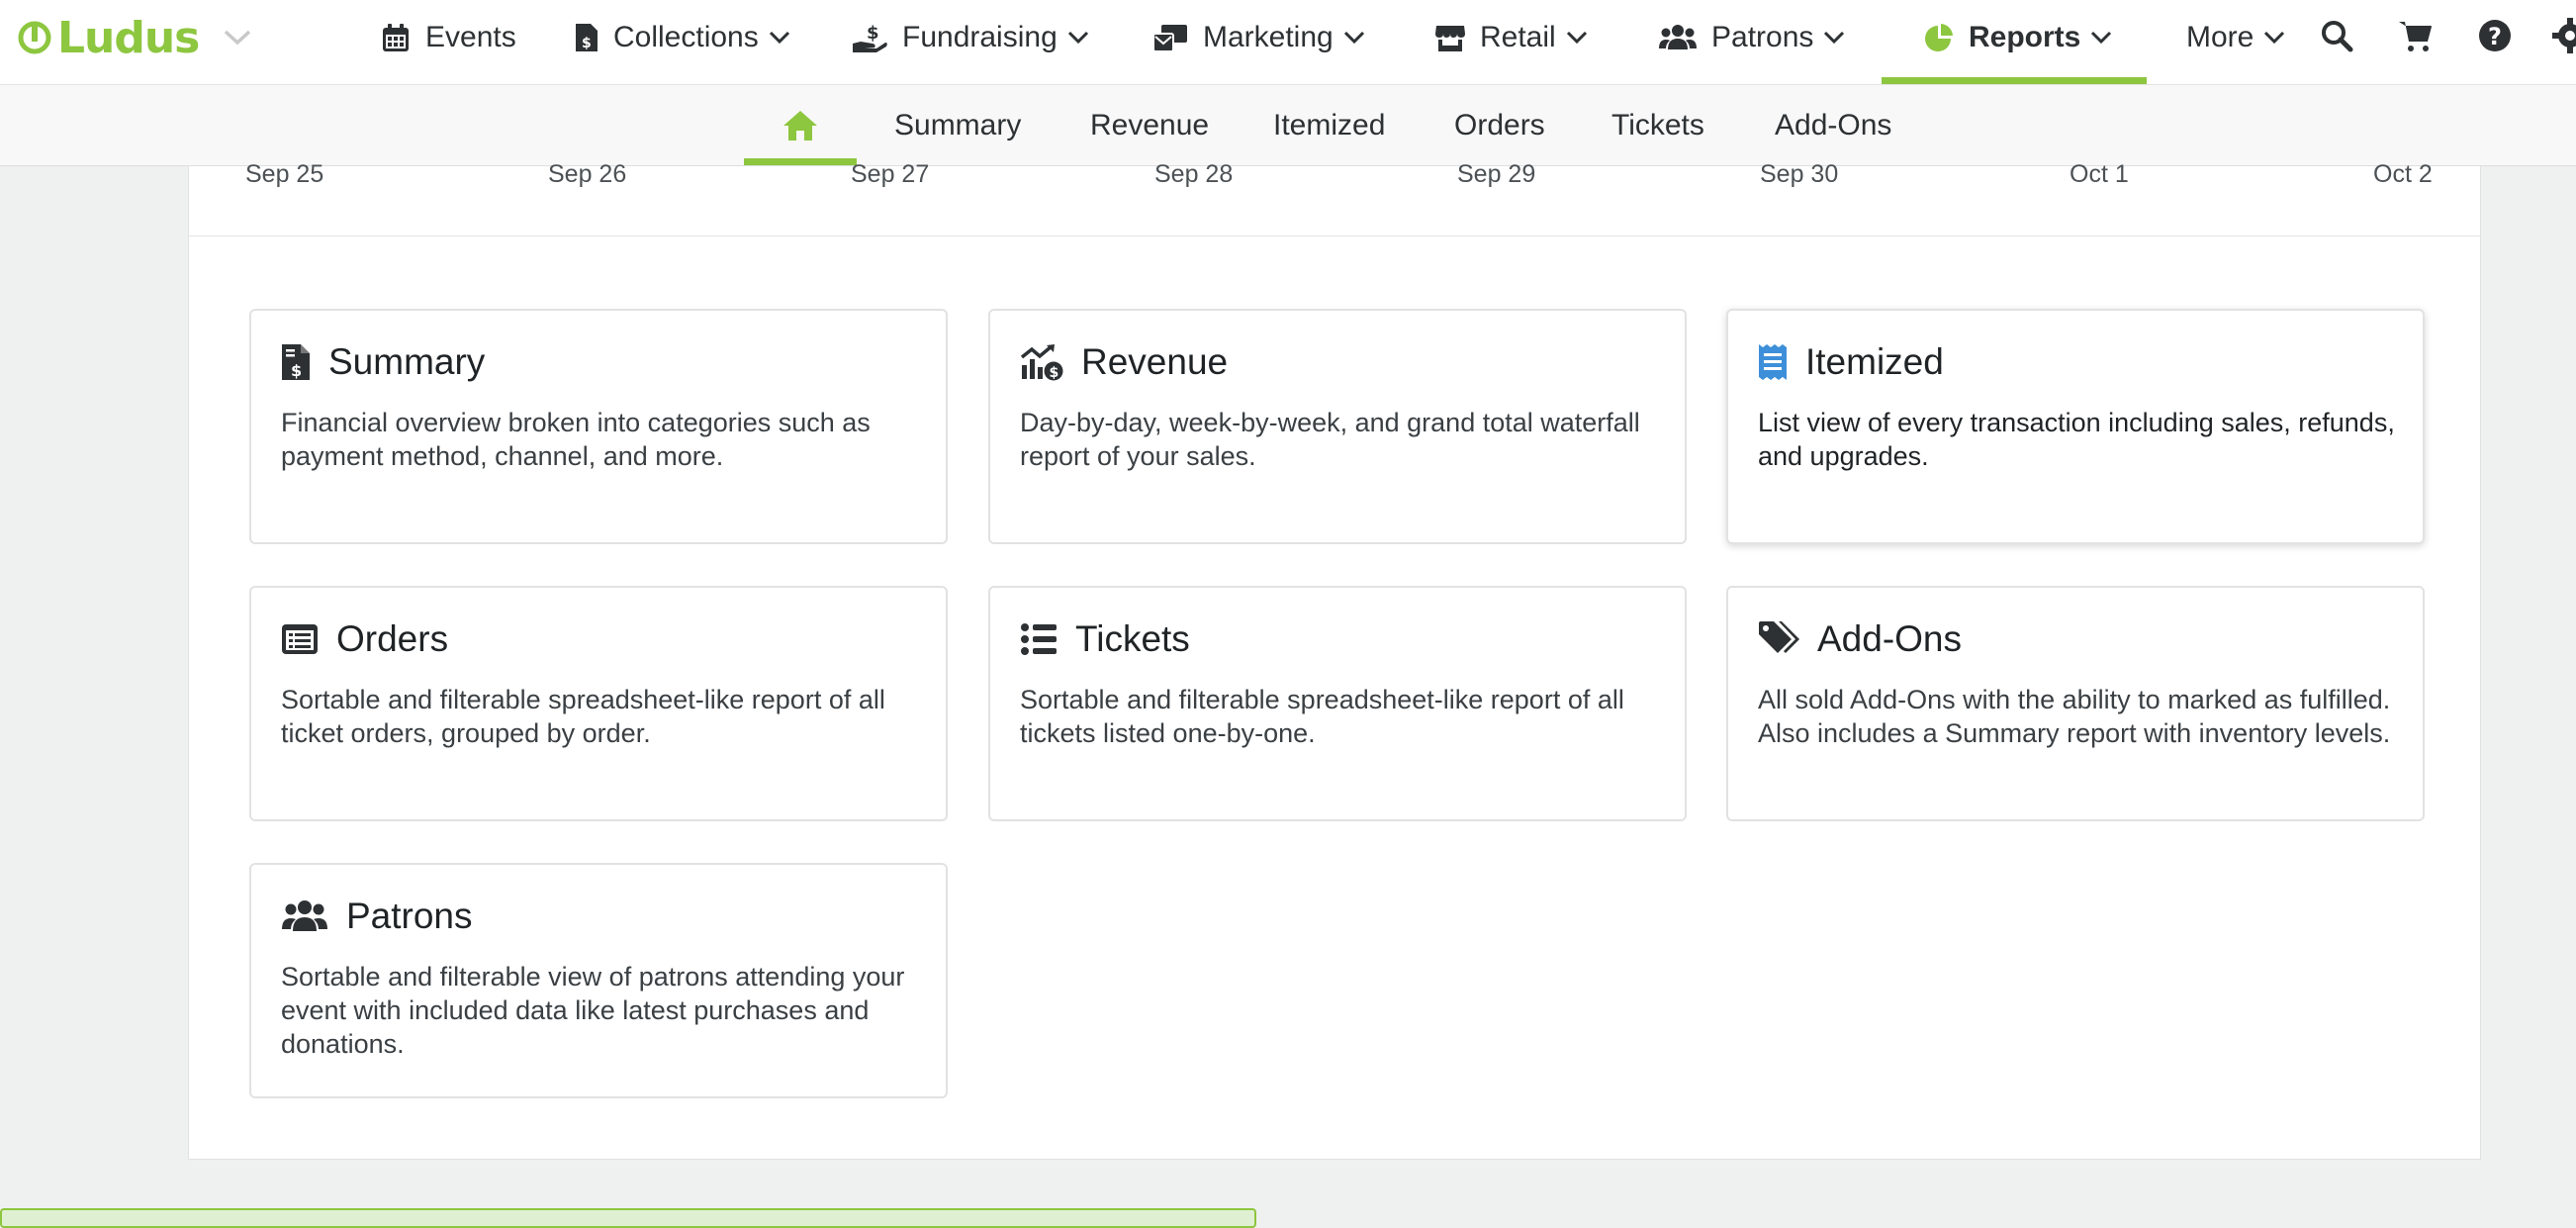  I want to click on tags-icon, so click(1779, 637).